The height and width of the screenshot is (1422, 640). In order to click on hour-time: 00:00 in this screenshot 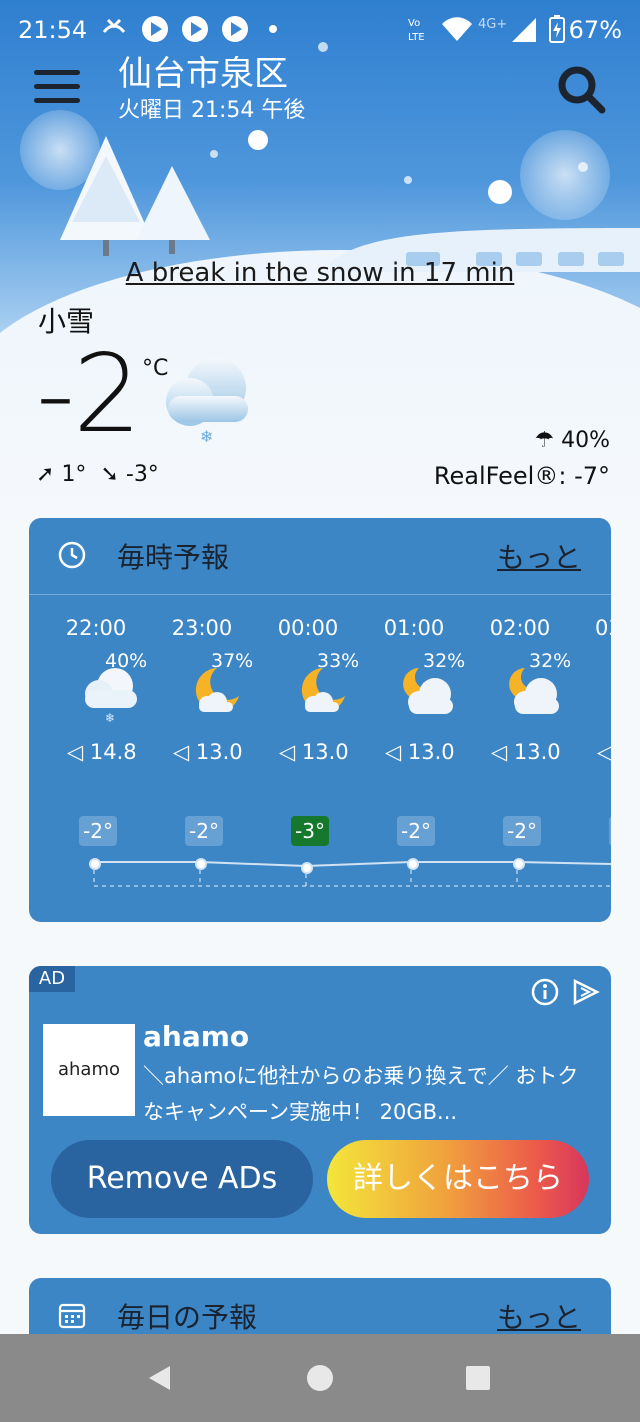, I will do `click(308, 628)`.